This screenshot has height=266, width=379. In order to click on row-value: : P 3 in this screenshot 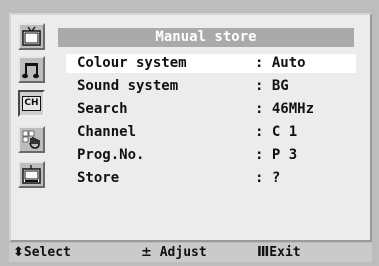, I will do `click(276, 155)`.